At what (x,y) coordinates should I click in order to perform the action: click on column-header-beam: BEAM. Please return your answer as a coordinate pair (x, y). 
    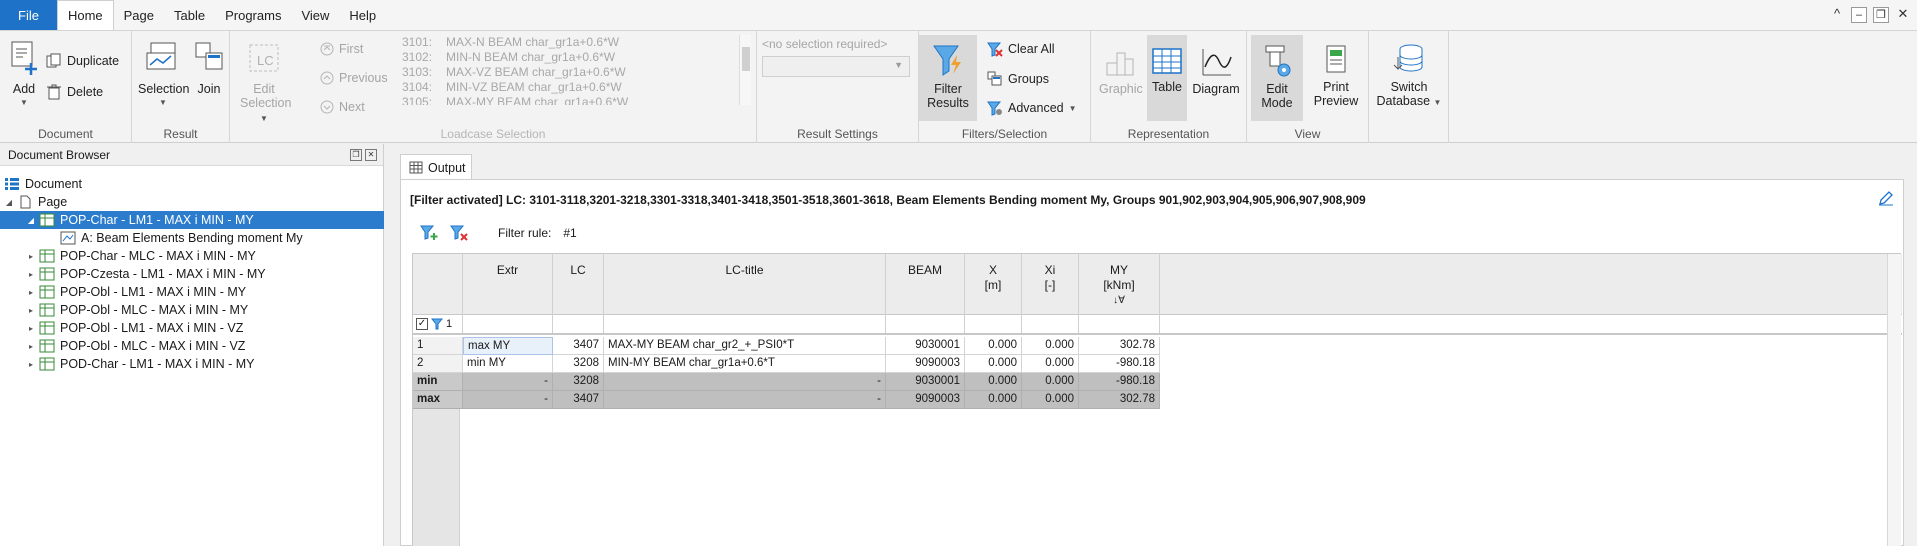
    Looking at the image, I should click on (925, 284).